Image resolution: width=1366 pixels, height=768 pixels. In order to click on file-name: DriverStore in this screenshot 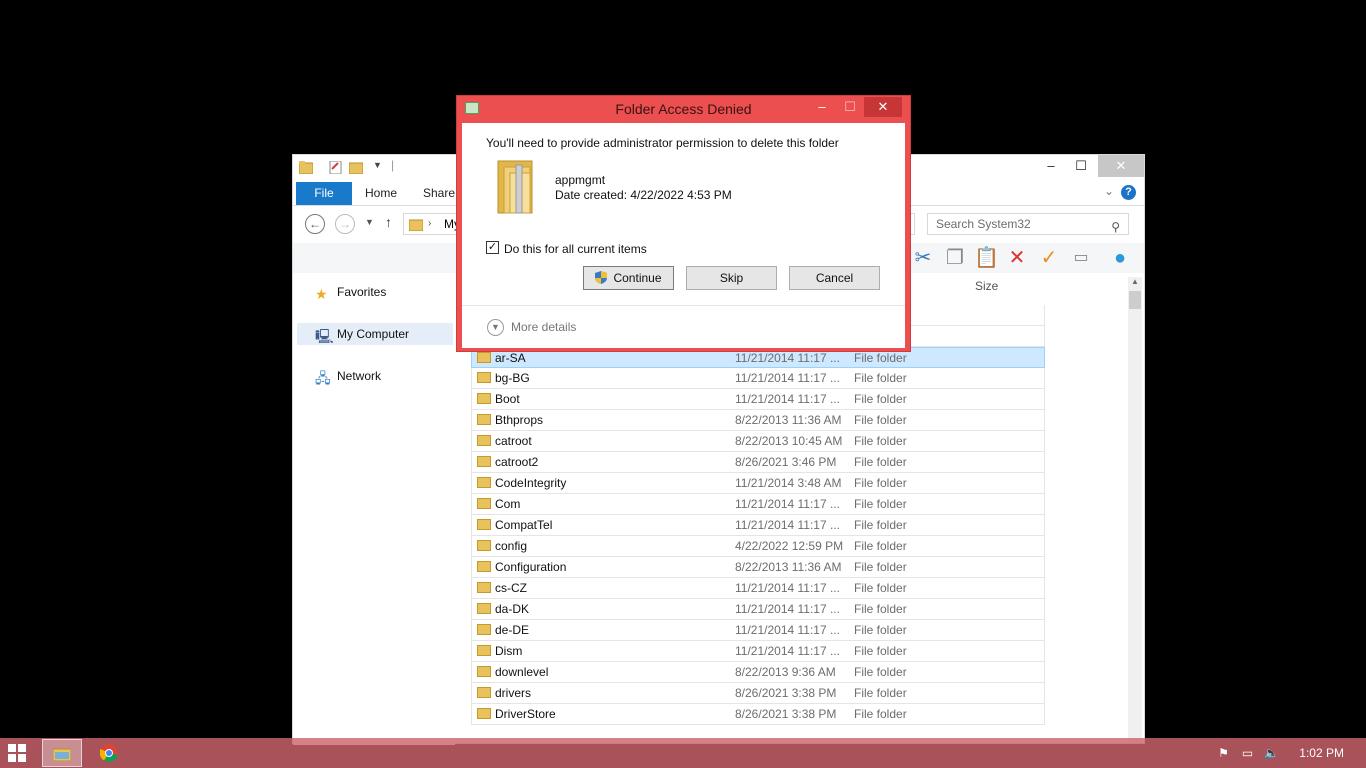, I will do `click(525, 714)`.